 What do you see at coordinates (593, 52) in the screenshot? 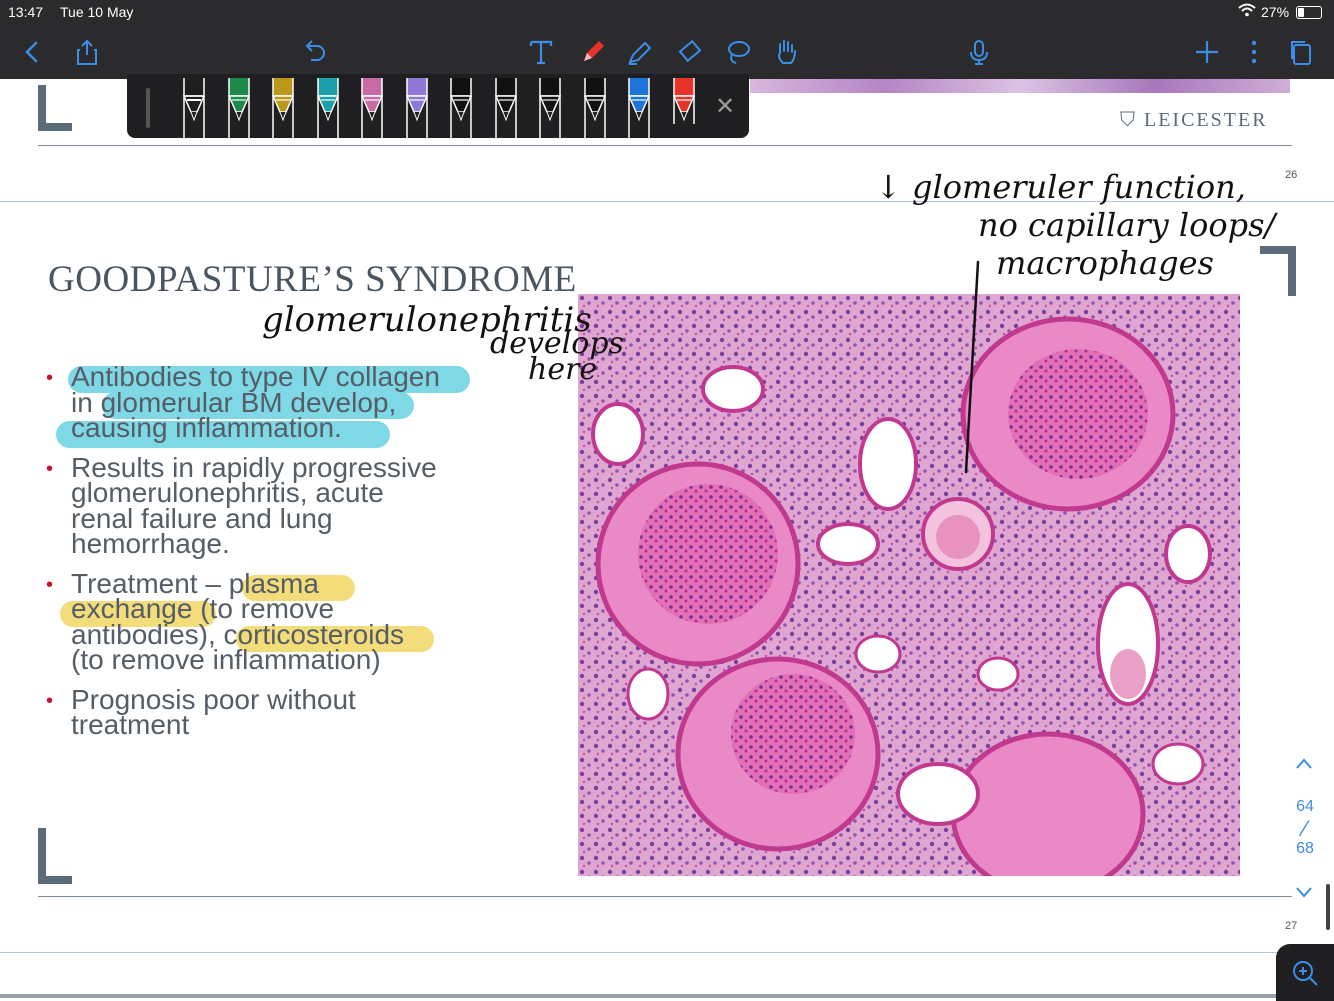
I see `pen-tool-icon` at bounding box center [593, 52].